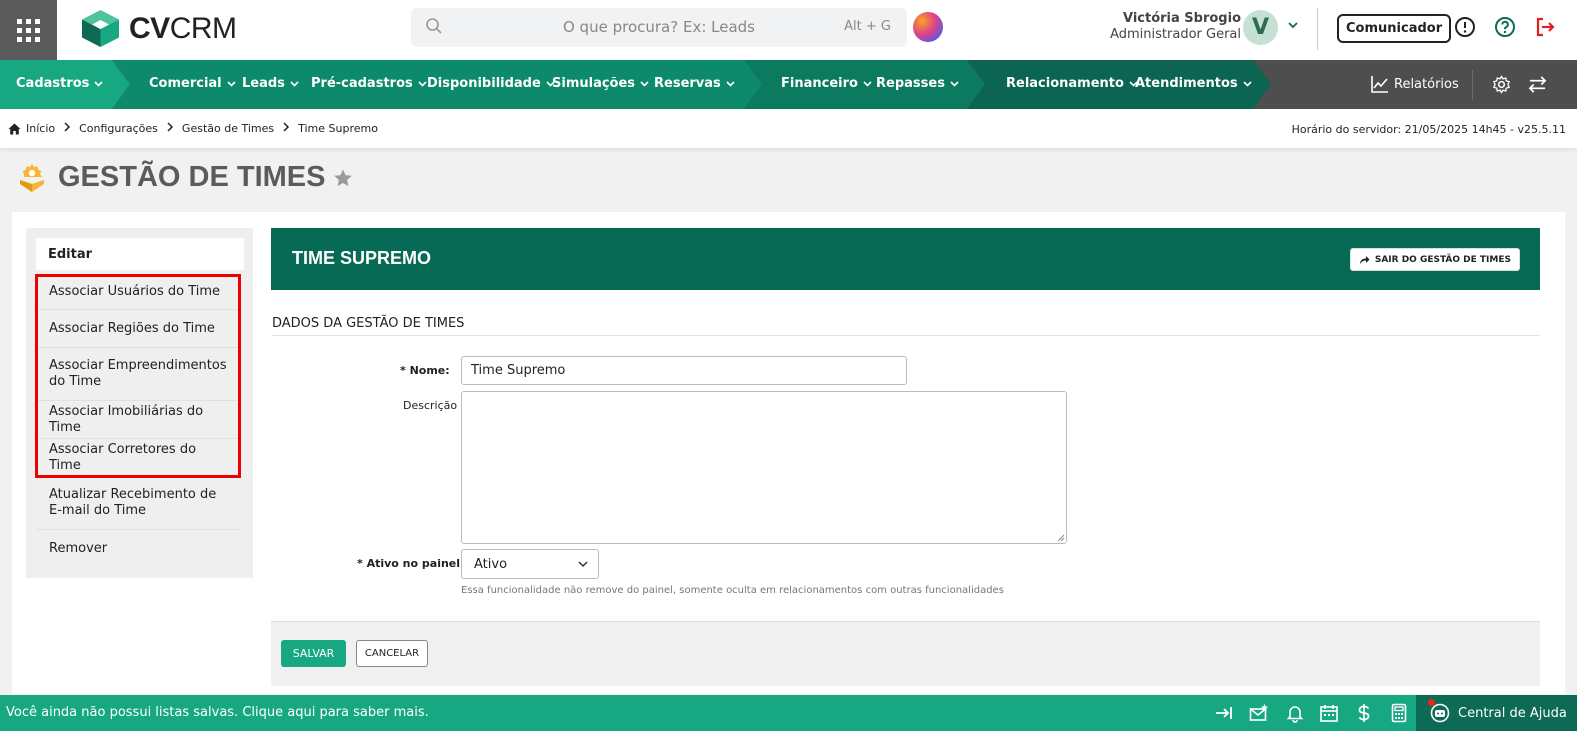 The height and width of the screenshot is (731, 1577). I want to click on star-icon, so click(343, 178).